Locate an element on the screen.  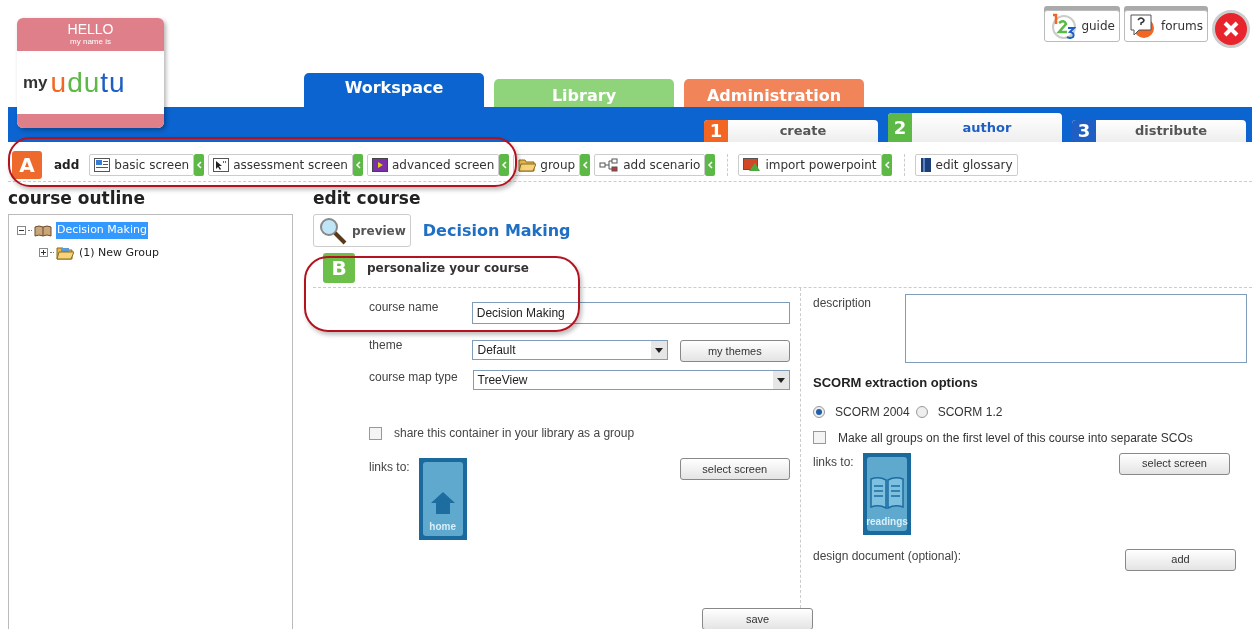
field-label: course map type is located at coordinates (414, 377).